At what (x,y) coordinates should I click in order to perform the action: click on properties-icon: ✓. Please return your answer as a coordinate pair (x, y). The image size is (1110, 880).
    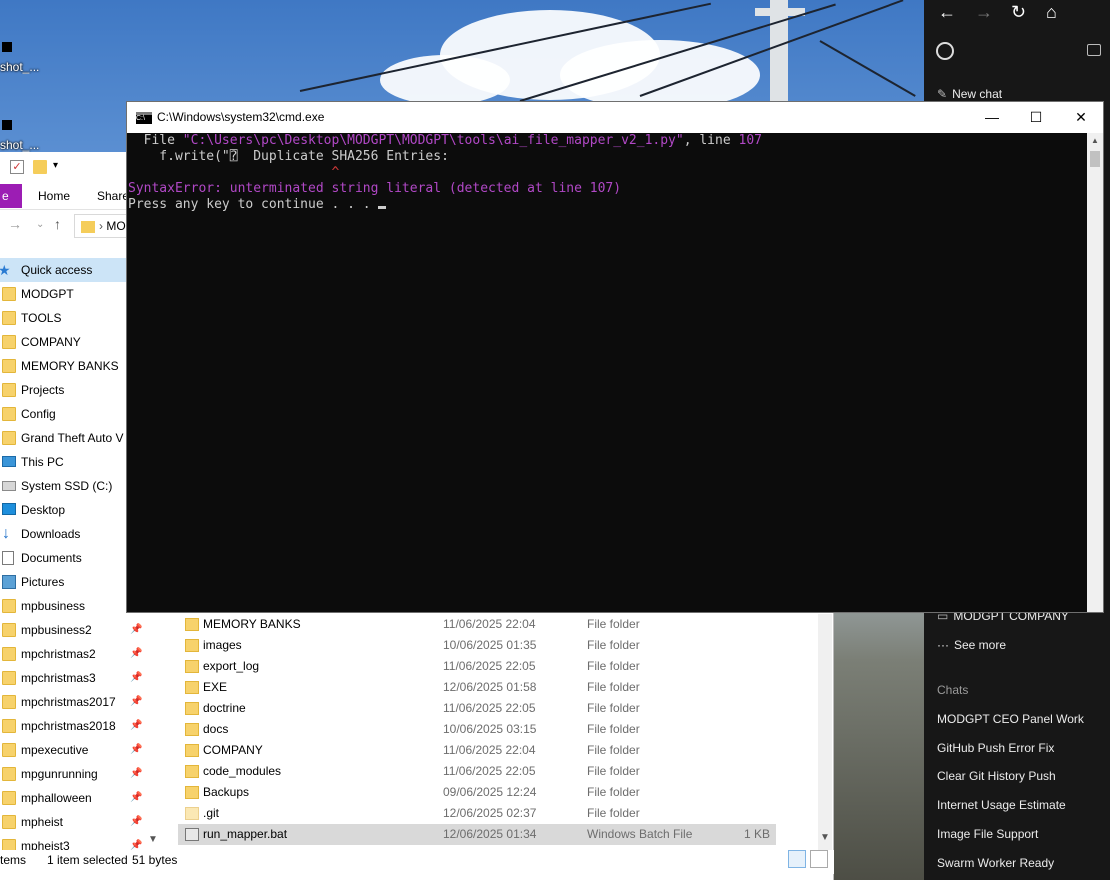
    Looking at the image, I should click on (17, 167).